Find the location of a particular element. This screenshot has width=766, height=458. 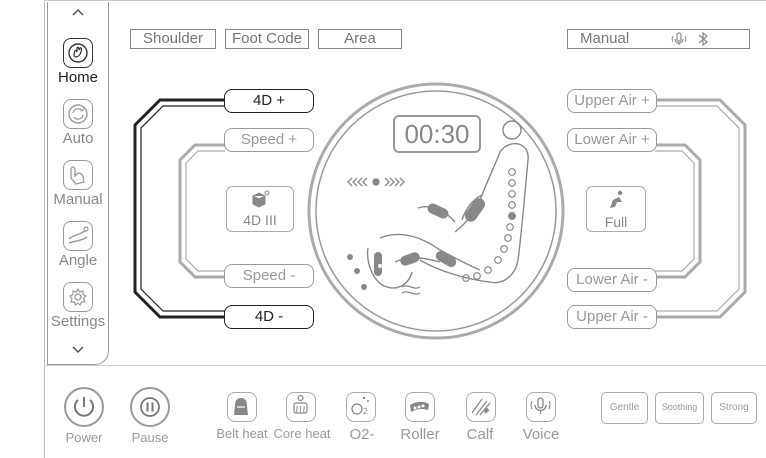

sidebar: Home Auto Manual Angle Settings is located at coordinates (78, 183).